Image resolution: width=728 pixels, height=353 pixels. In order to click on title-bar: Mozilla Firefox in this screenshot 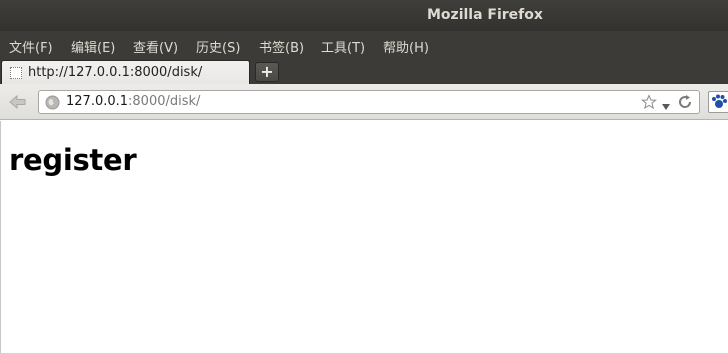, I will do `click(364, 15)`.